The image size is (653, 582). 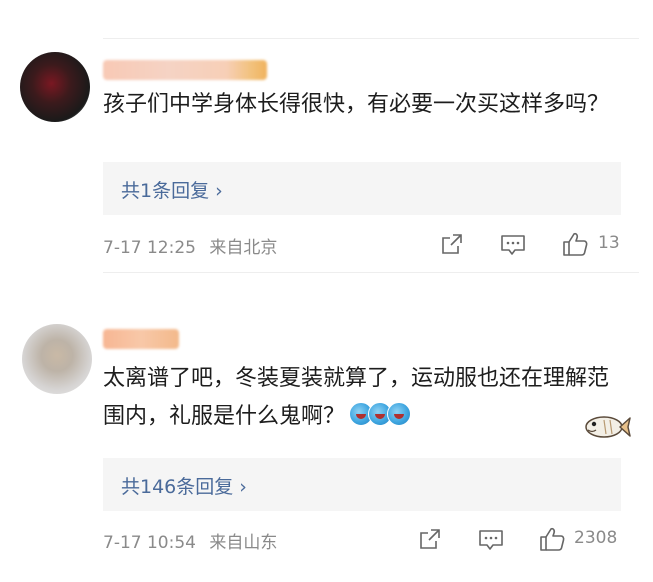 What do you see at coordinates (243, 543) in the screenshot?
I see `comment-location: 来自山东` at bounding box center [243, 543].